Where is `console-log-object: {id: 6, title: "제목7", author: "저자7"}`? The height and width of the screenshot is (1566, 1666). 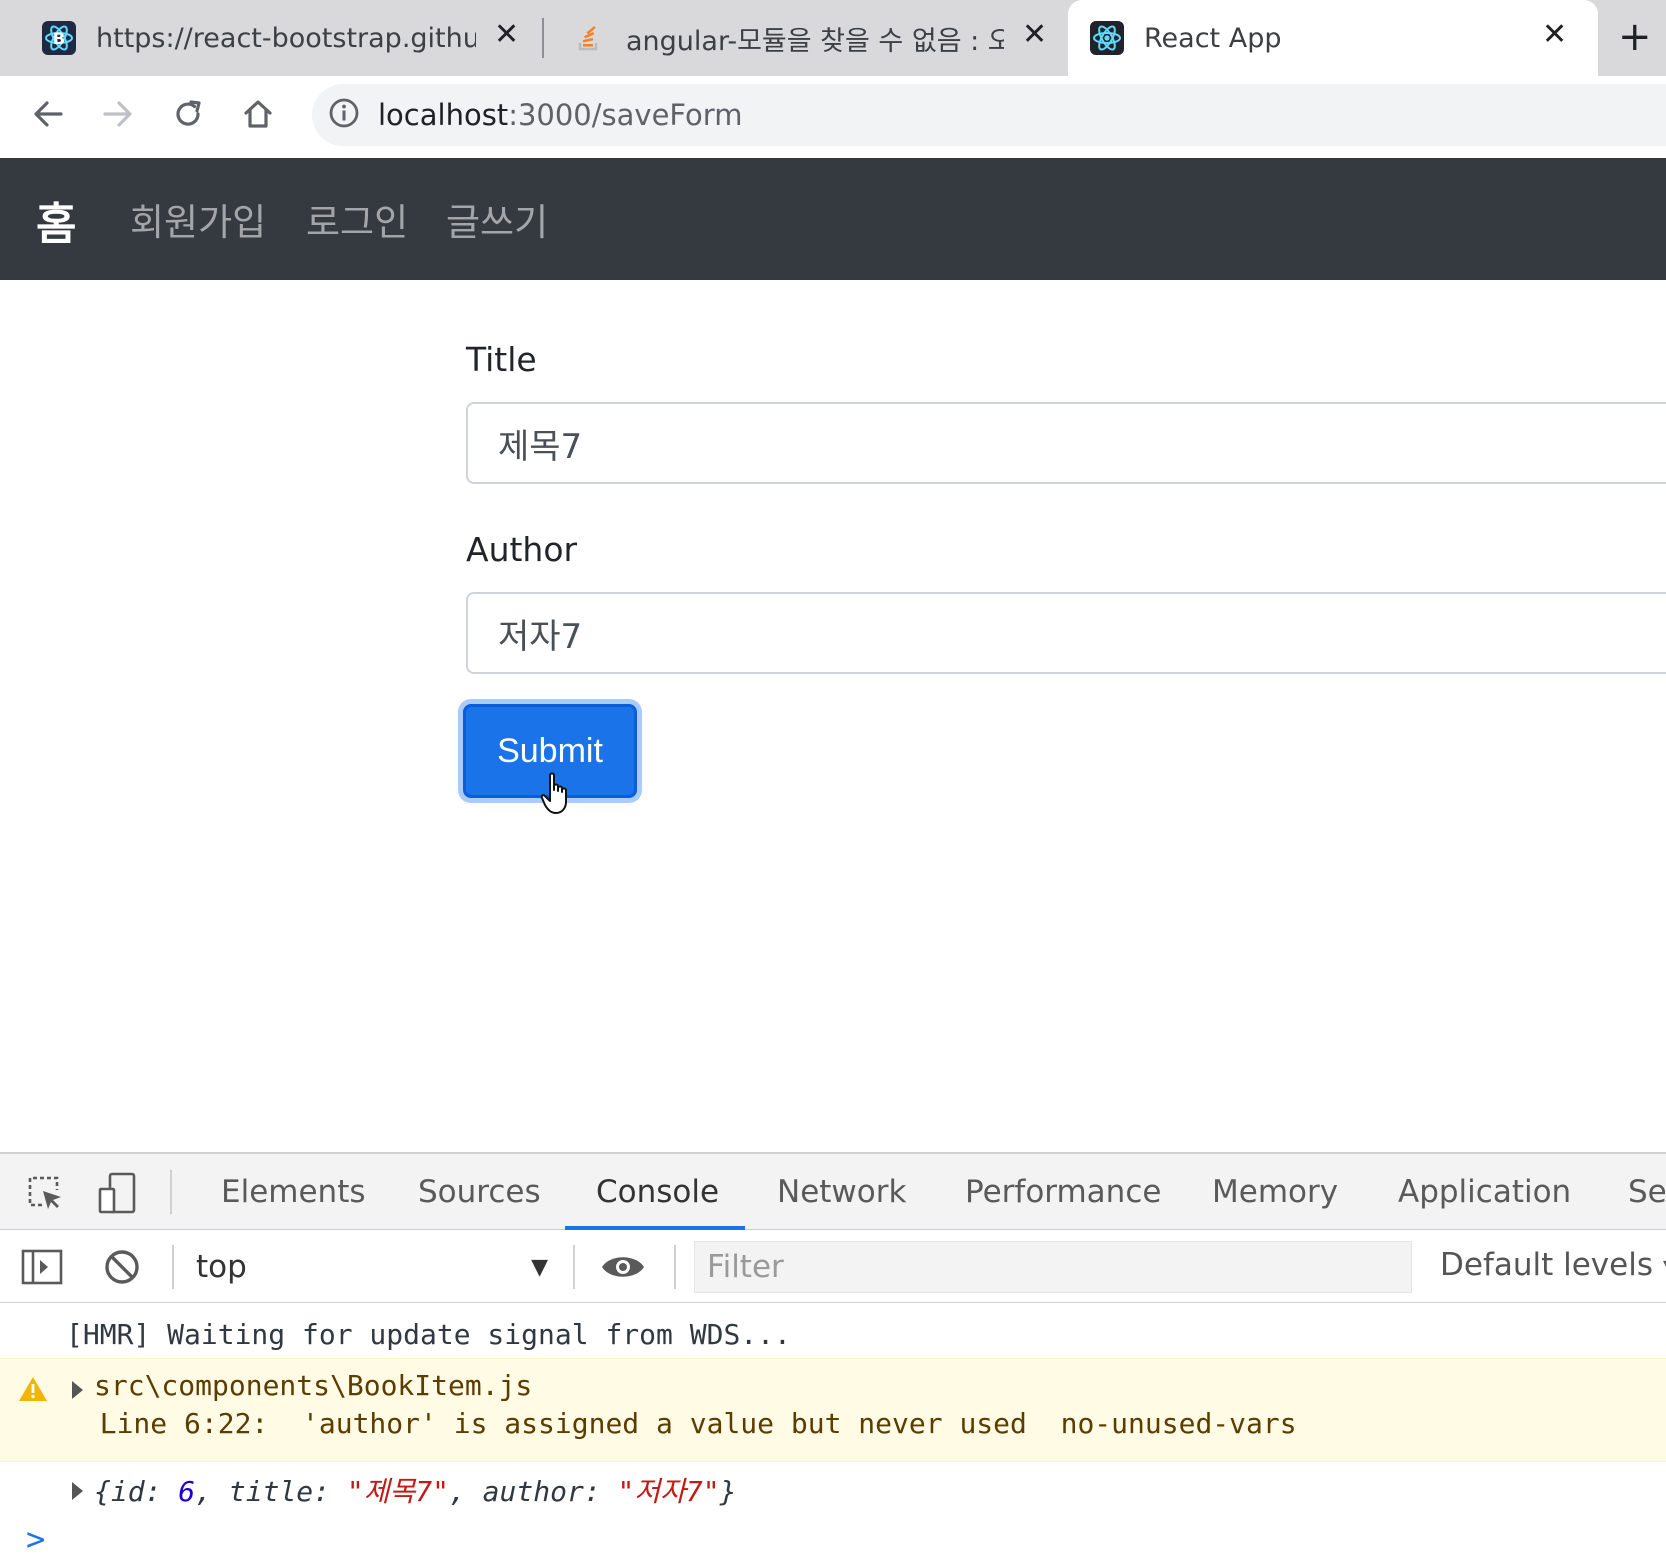 console-log-object: {id: 6, title: "제목7", author: "저자7"} is located at coordinates (415, 1490).